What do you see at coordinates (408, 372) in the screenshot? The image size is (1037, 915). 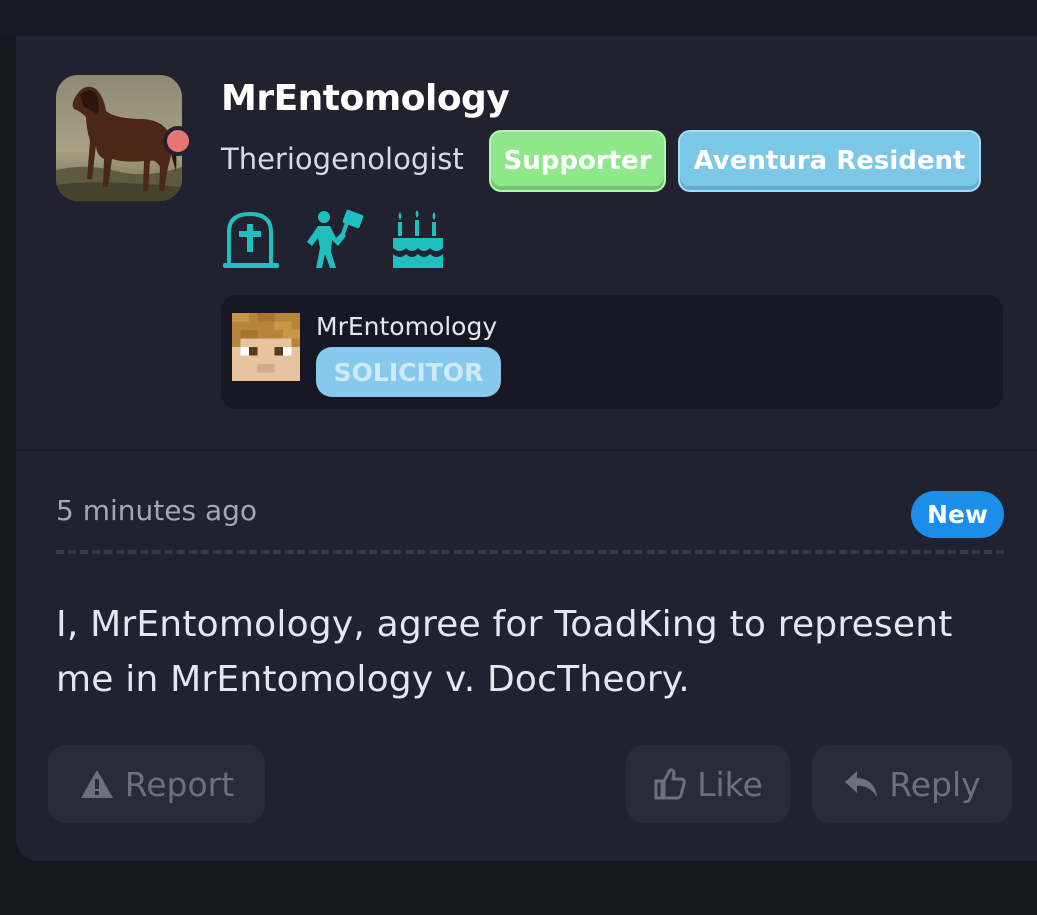 I see `solicitor-role-badge: SOLICITOR` at bounding box center [408, 372].